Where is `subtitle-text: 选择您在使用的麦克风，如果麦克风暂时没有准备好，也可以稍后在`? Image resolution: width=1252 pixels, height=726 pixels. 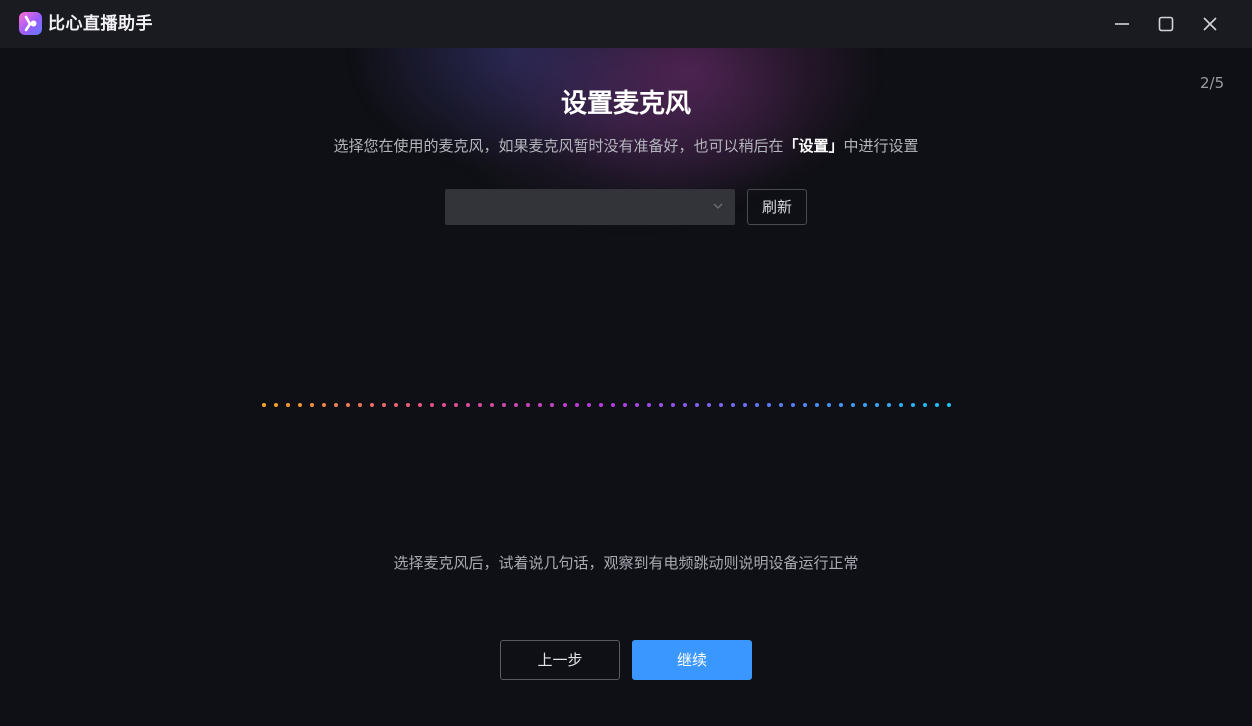
subtitle-text: 选择您在使用的麦克风，如果麦克风暂时没有准备好，也可以稍后在 is located at coordinates (558, 146).